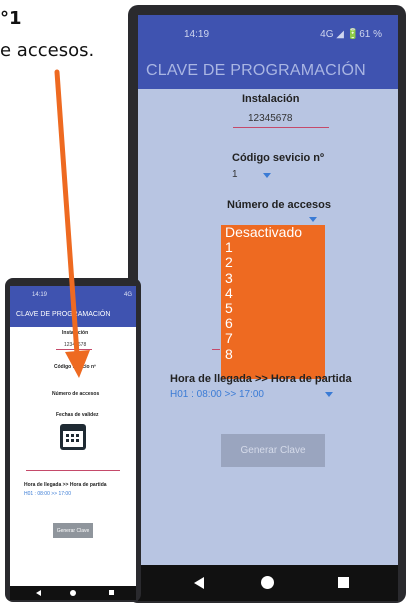 The width and height of the screenshot is (409, 604). I want to click on fechas-label: Fechas de validez, so click(77, 415).